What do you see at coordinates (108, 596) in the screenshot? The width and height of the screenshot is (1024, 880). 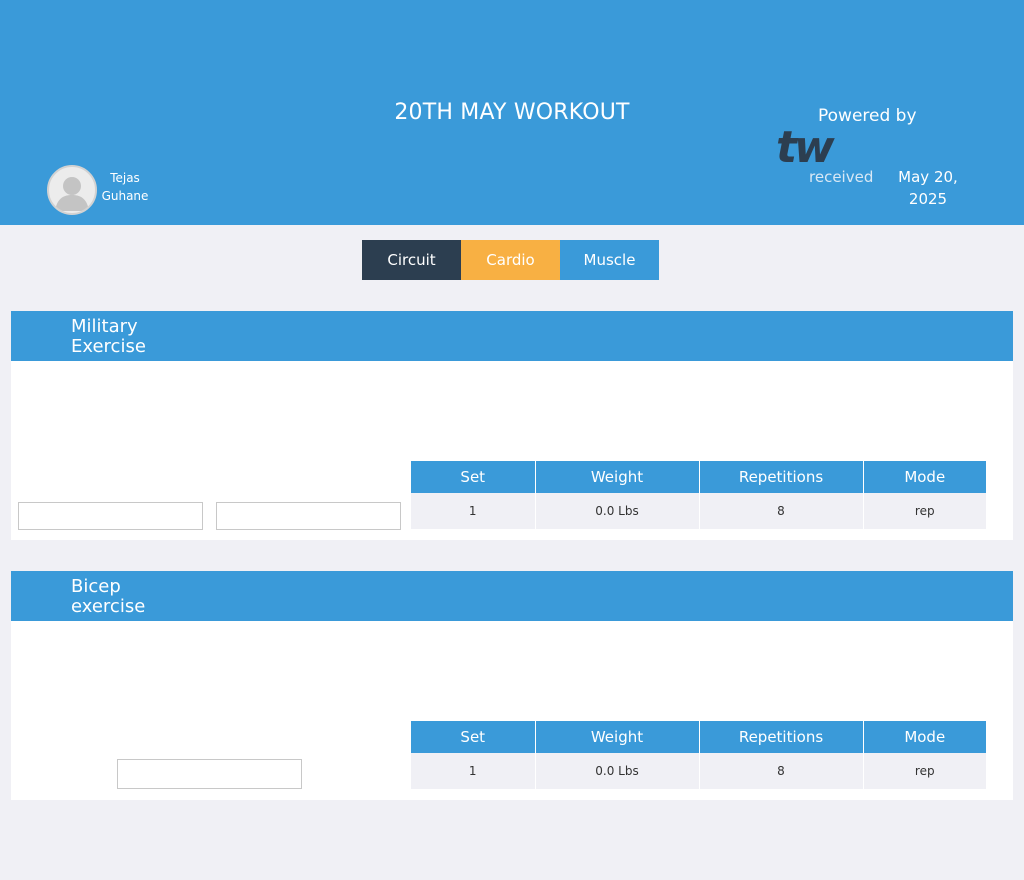 I see `exercise-title: Bicep exercise` at bounding box center [108, 596].